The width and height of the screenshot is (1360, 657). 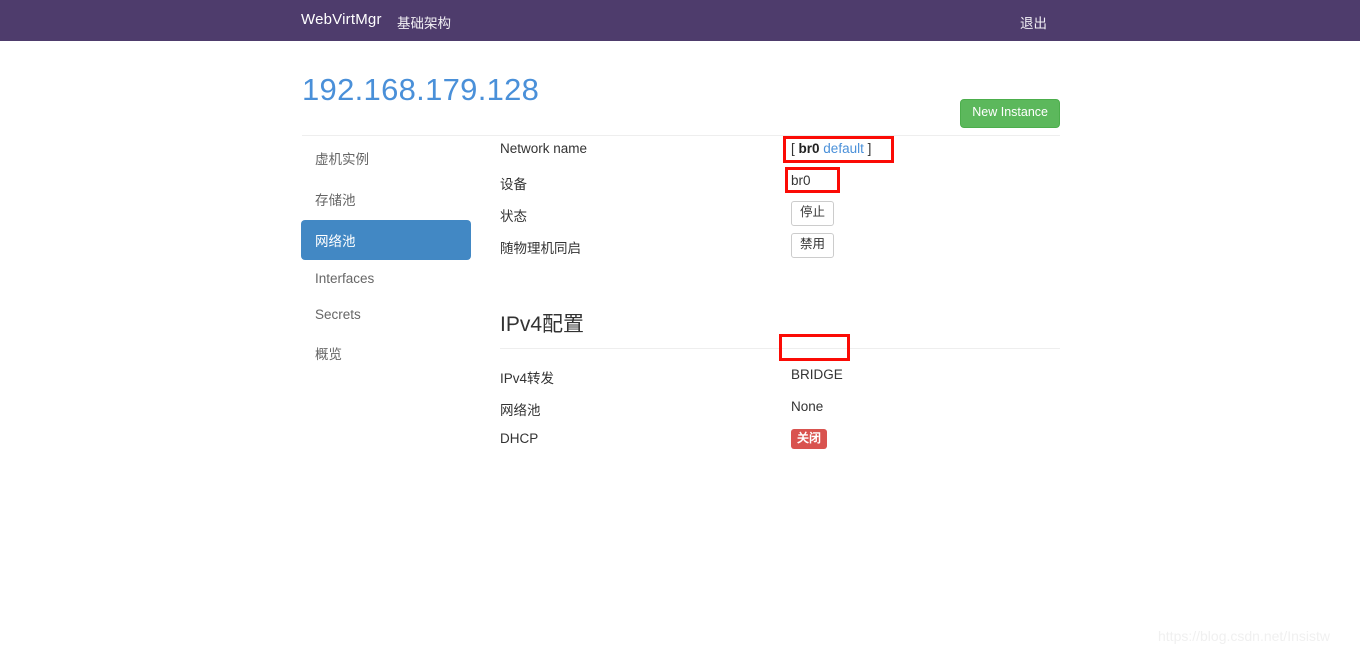 What do you see at coordinates (527, 378) in the screenshot?
I see `label-ipv4-forward: IPv4转发` at bounding box center [527, 378].